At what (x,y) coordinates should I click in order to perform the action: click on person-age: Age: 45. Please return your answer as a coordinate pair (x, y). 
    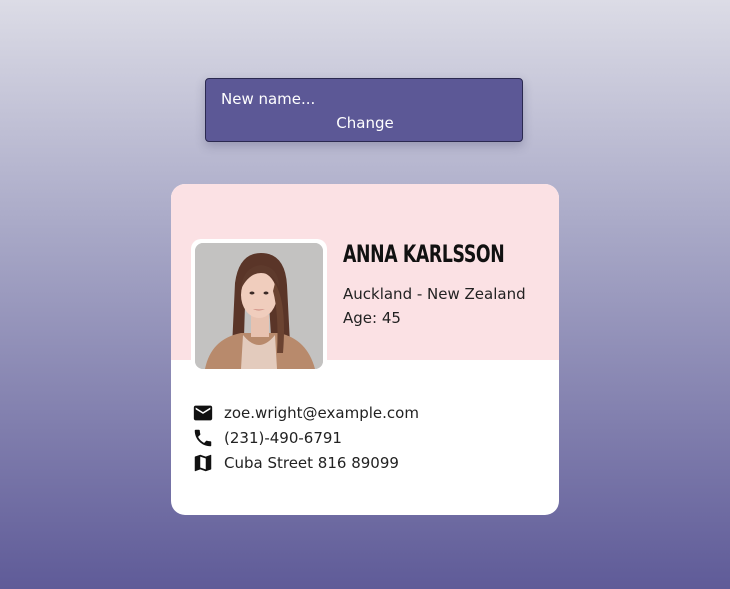
    Looking at the image, I should click on (372, 318).